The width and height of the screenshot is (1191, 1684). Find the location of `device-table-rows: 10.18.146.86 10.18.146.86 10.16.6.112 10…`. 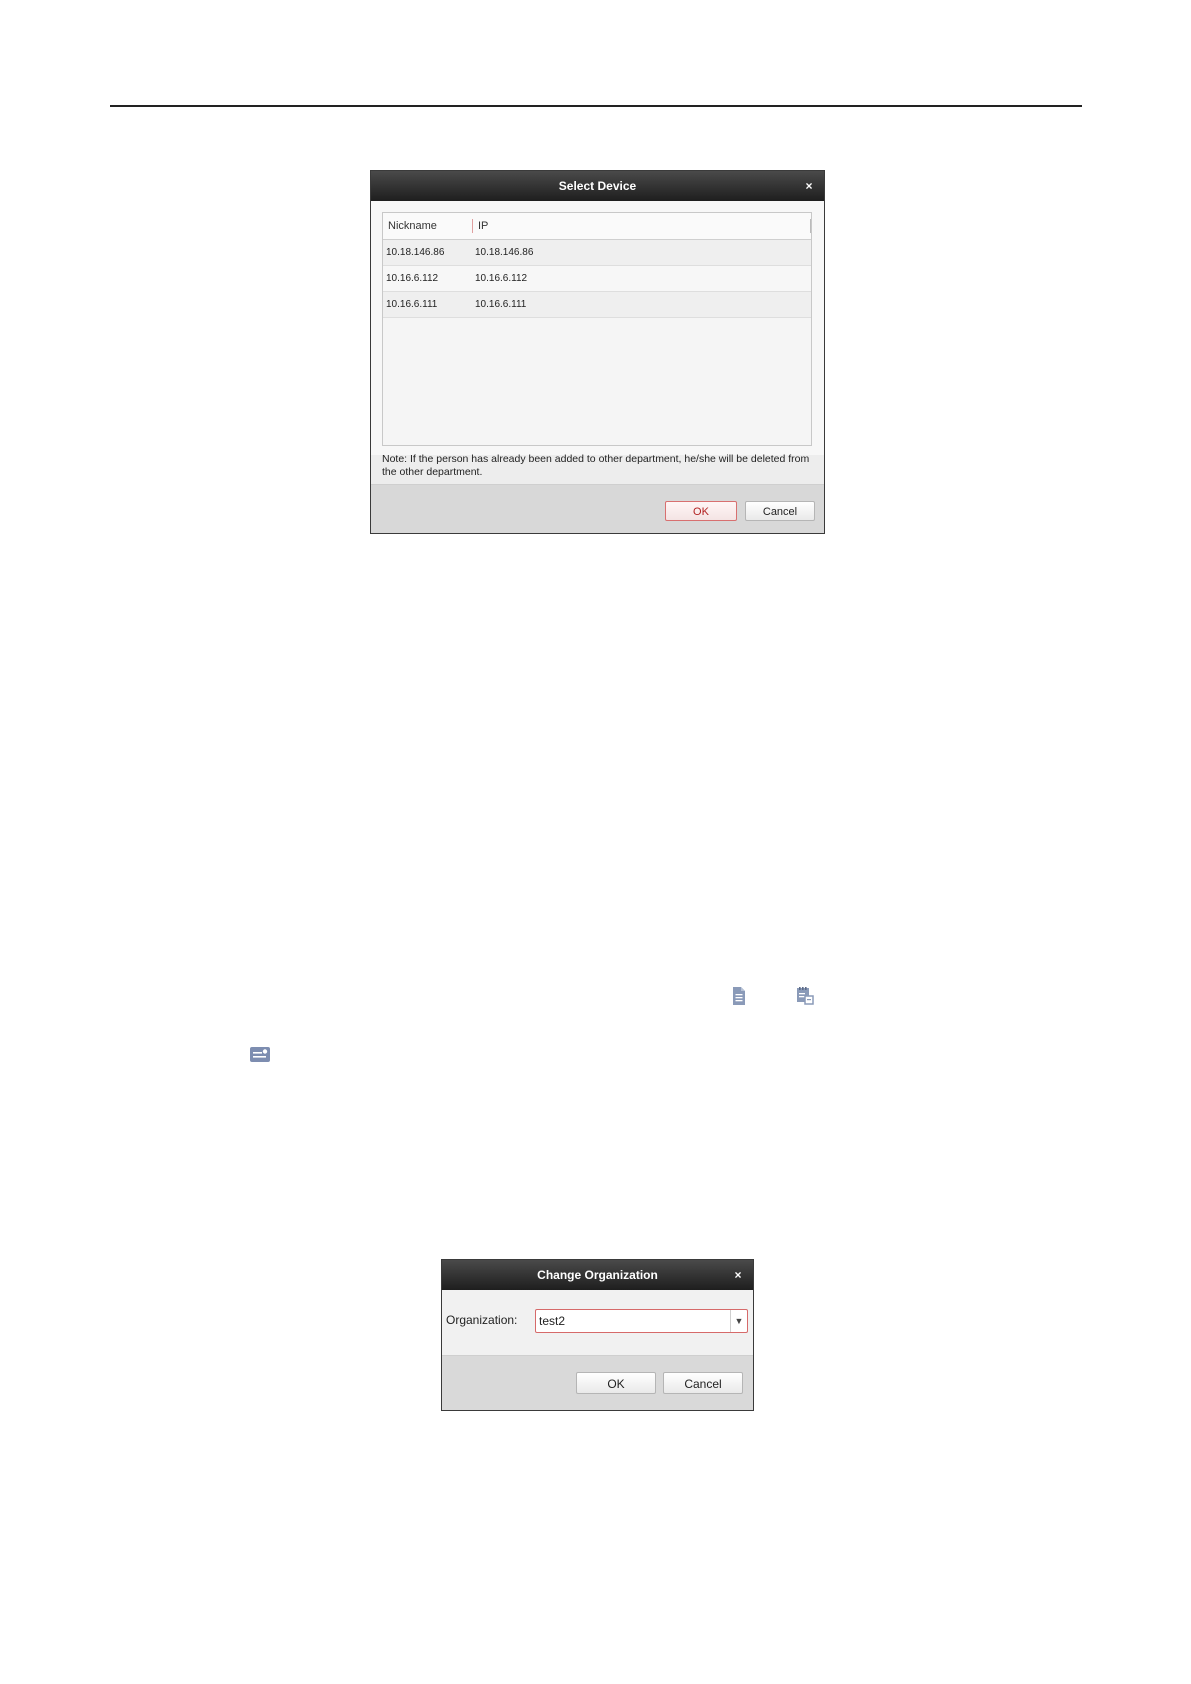

device-table-rows: 10.18.146.86 10.18.146.86 10.16.6.112 10… is located at coordinates (597, 279).